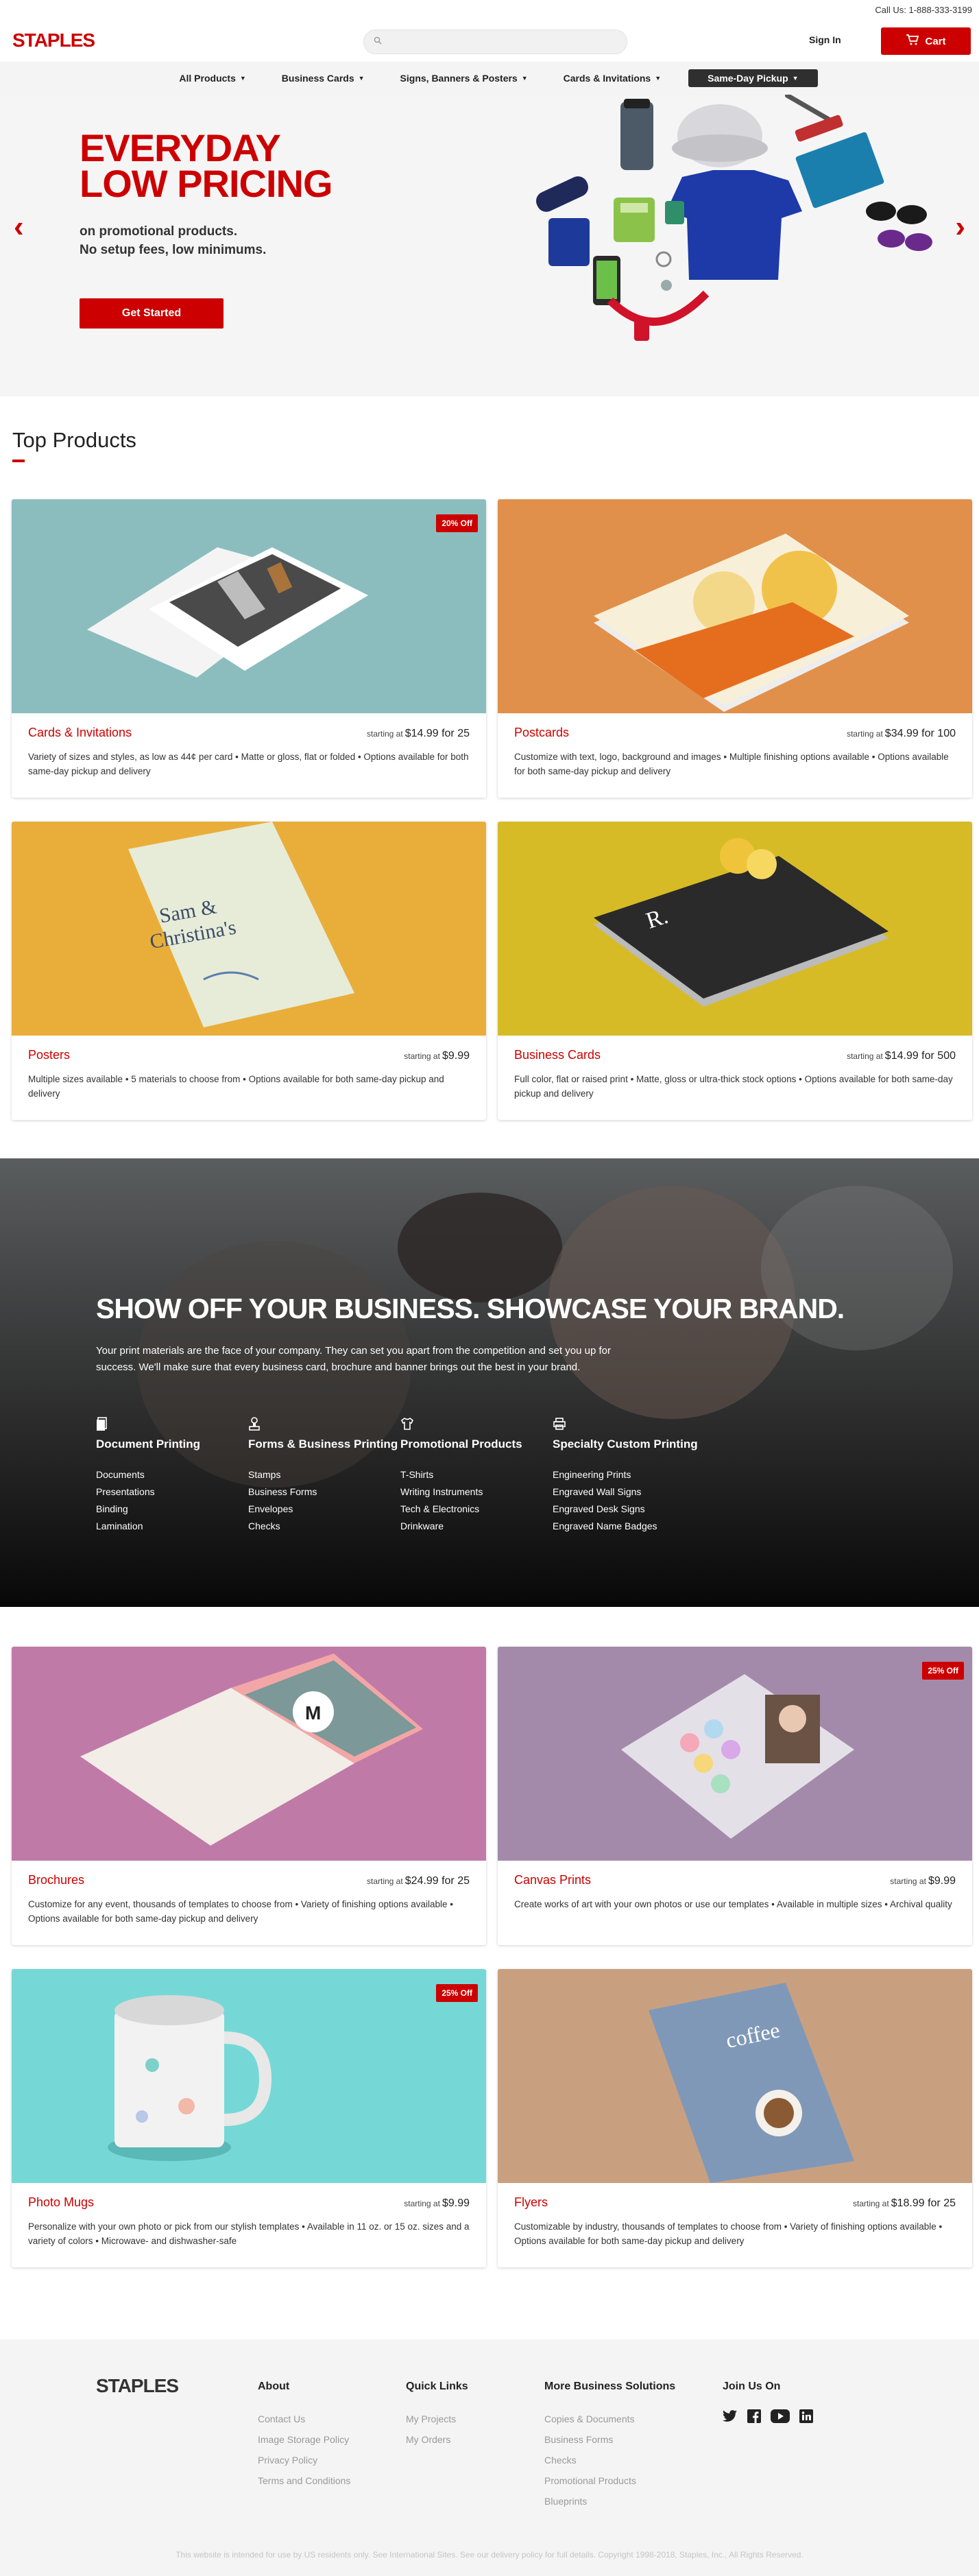 The image size is (979, 2576). What do you see at coordinates (324, 1474) in the screenshot?
I see `category-link: Stamps` at bounding box center [324, 1474].